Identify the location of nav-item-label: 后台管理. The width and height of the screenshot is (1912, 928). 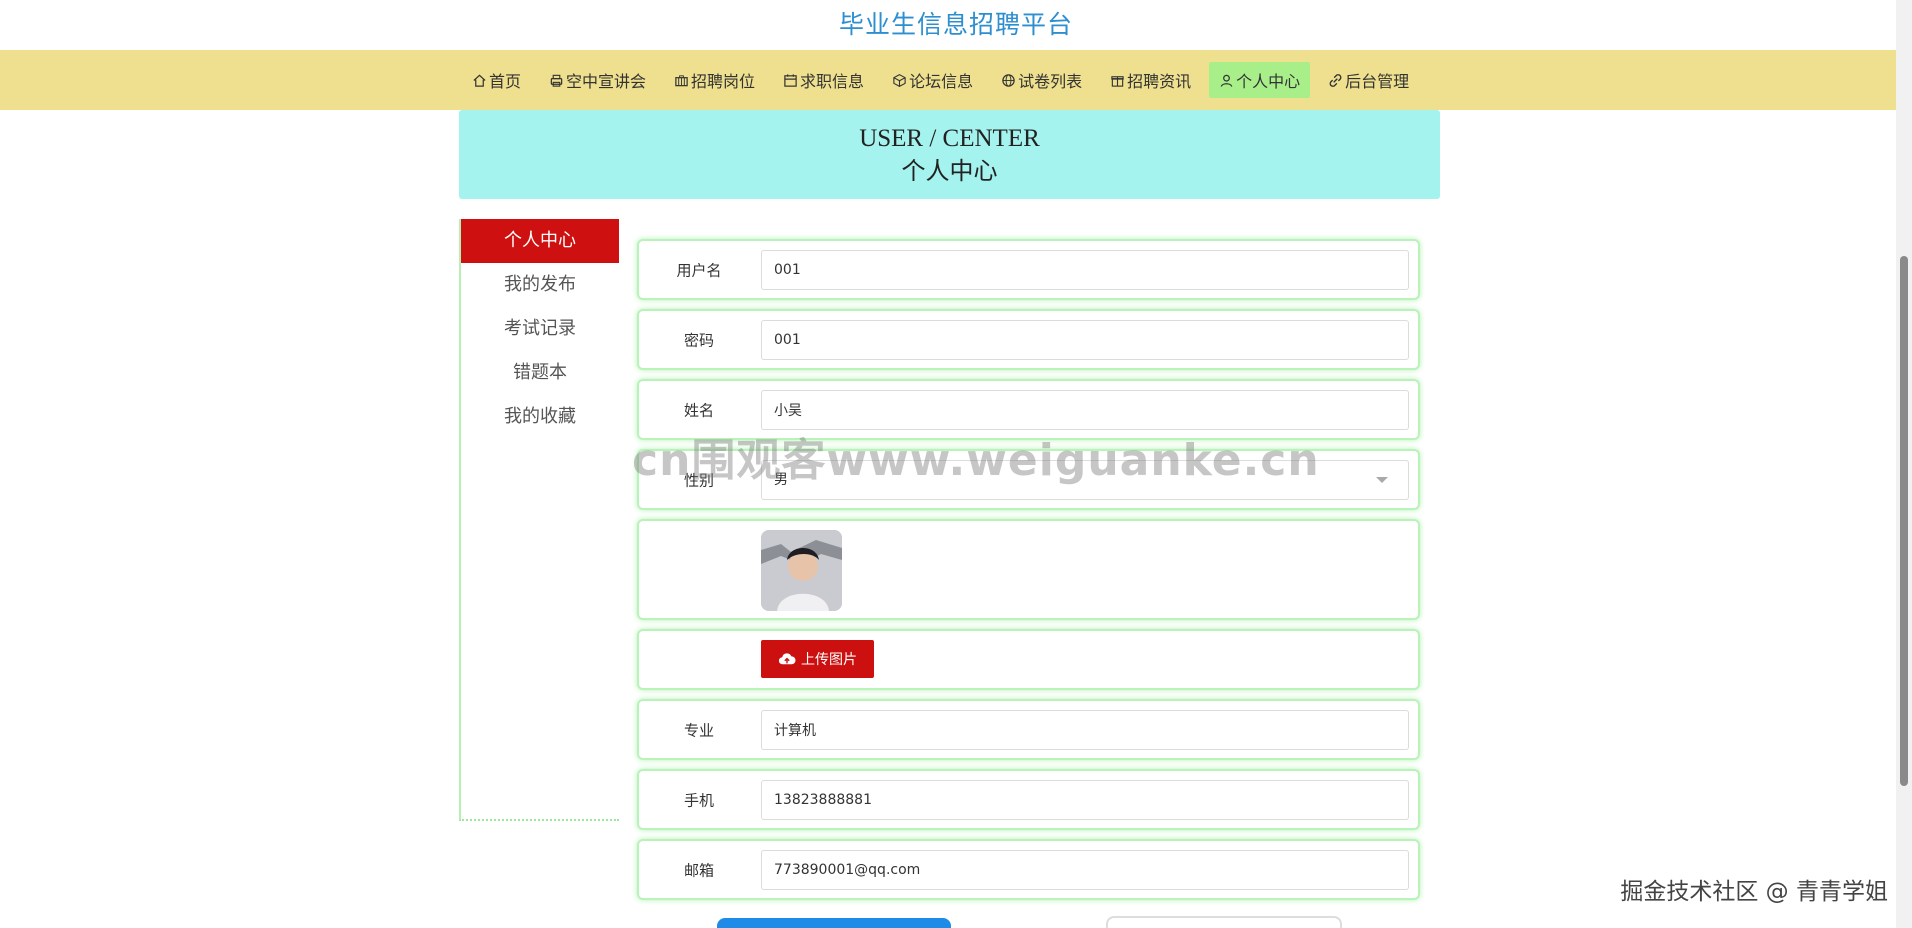
(1377, 81).